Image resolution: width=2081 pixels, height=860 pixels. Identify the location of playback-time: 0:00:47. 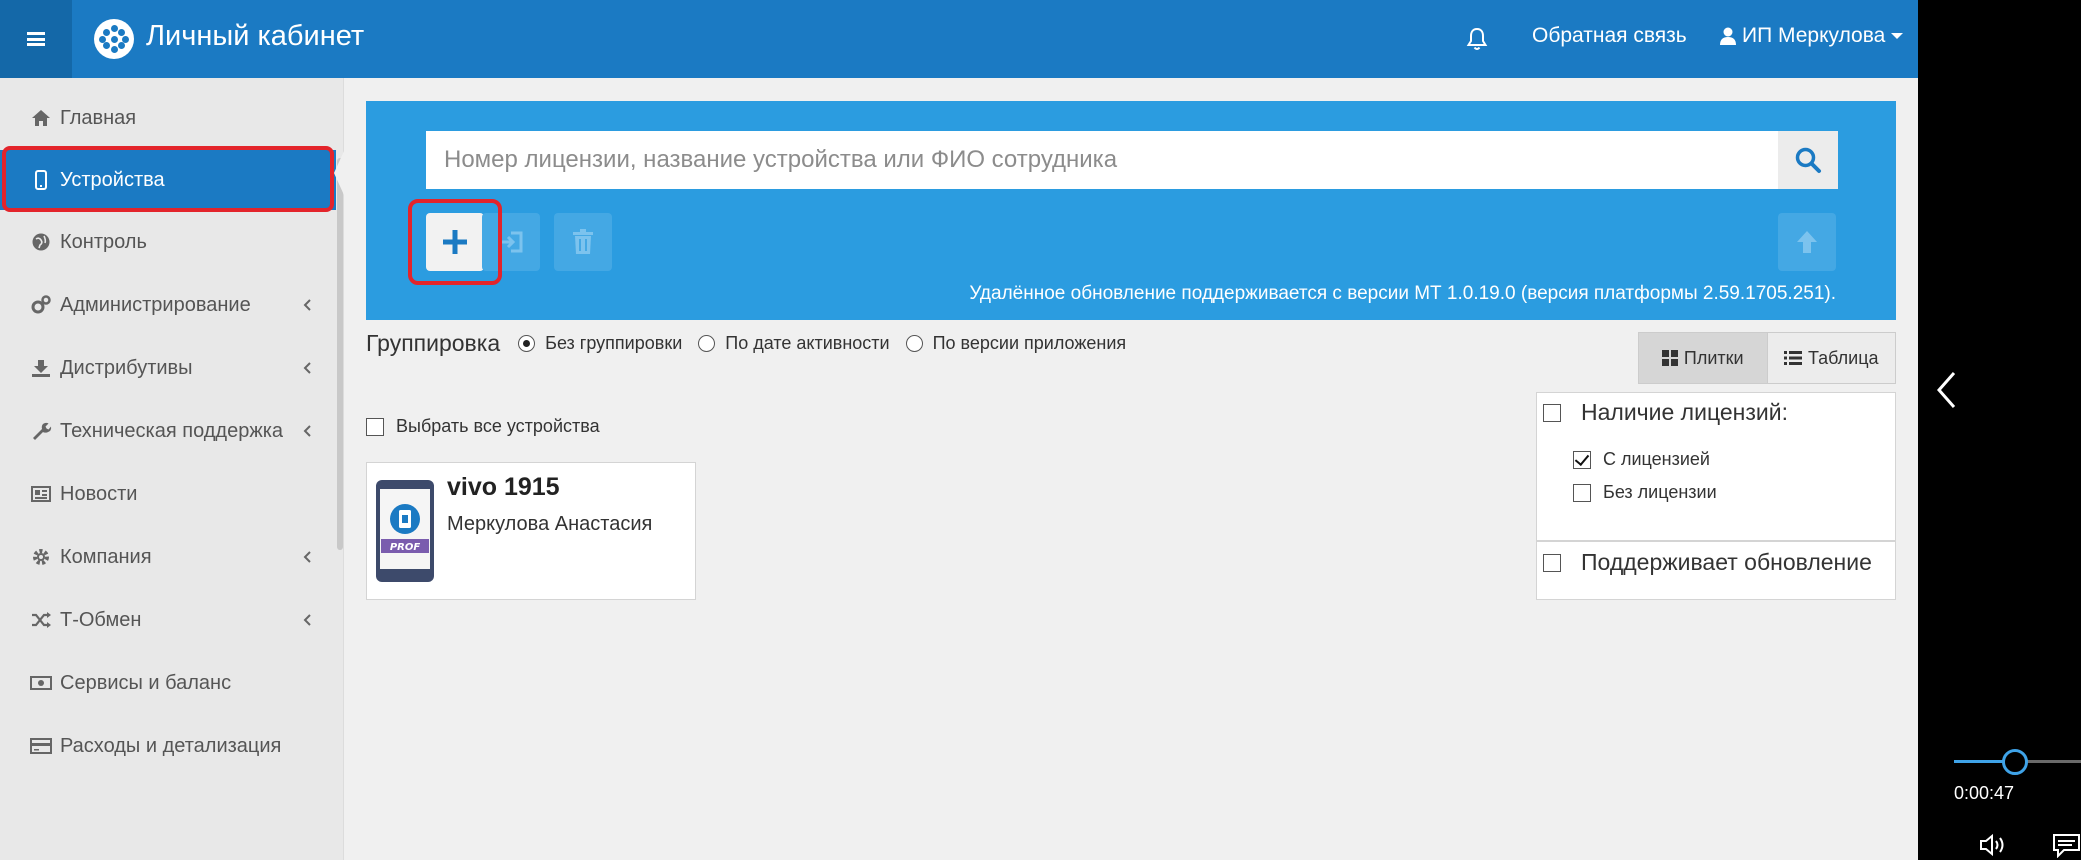
(1984, 793).